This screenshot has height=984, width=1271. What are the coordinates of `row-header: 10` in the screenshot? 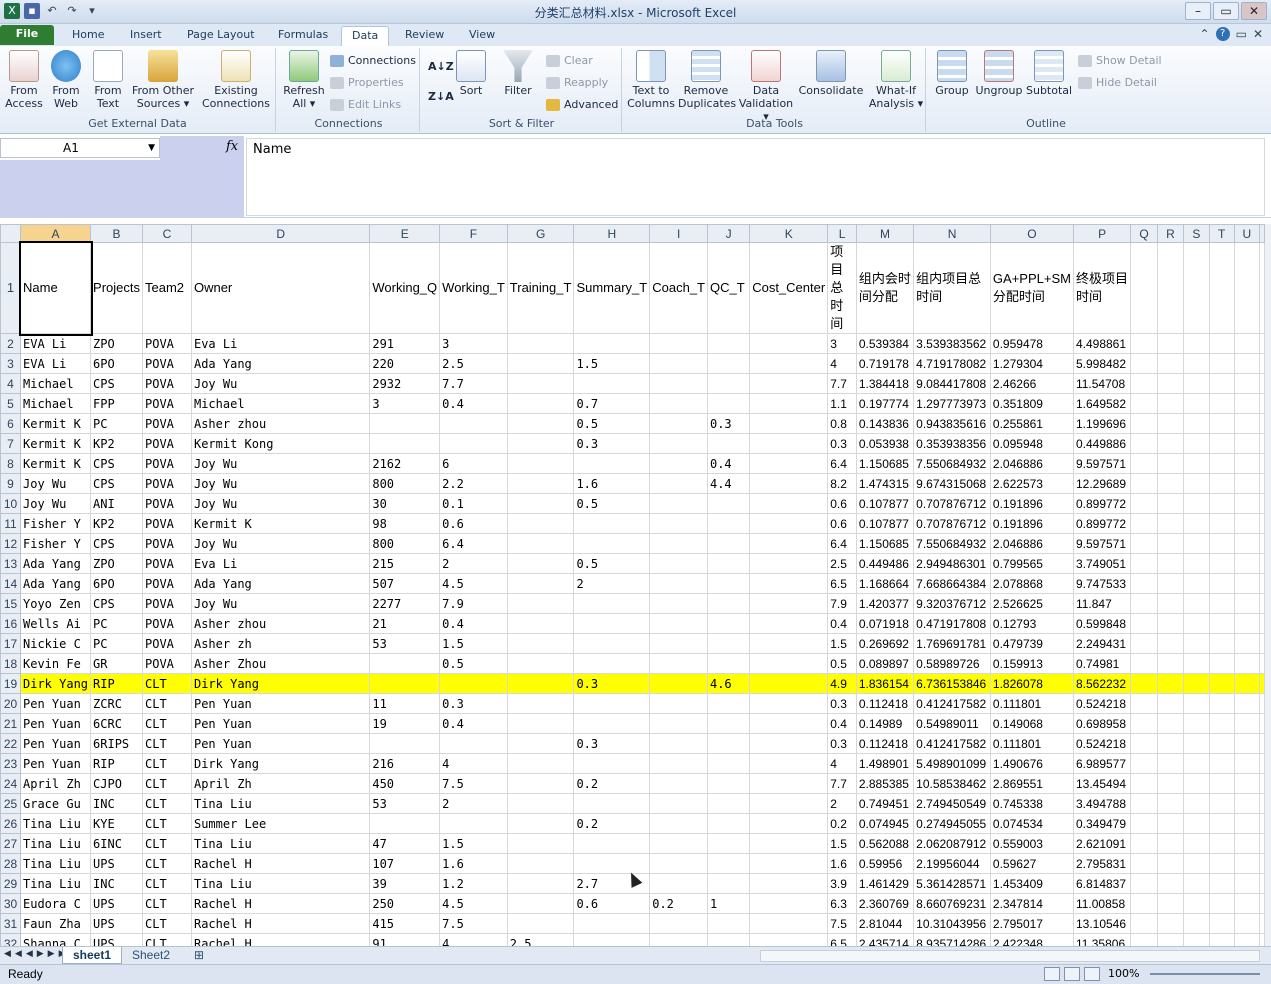 It's located at (10, 503).